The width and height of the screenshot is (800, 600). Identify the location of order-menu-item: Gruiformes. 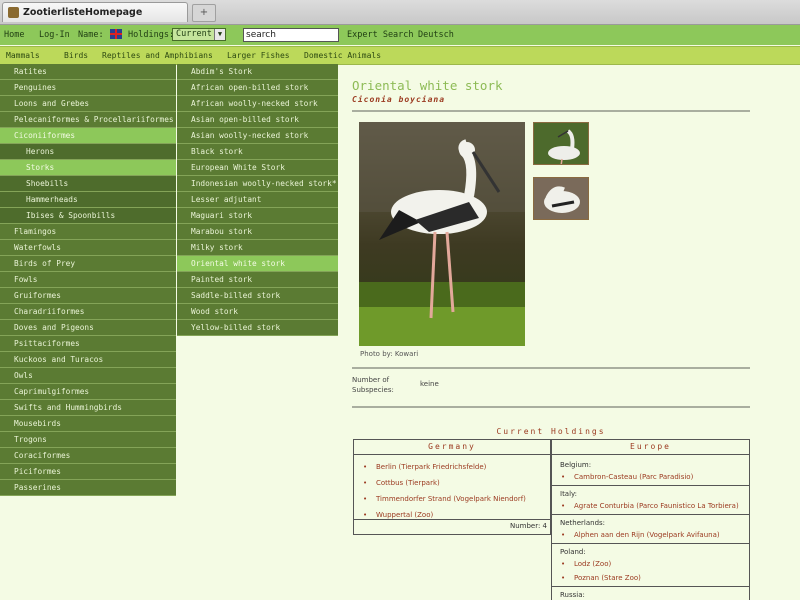
(88, 296).